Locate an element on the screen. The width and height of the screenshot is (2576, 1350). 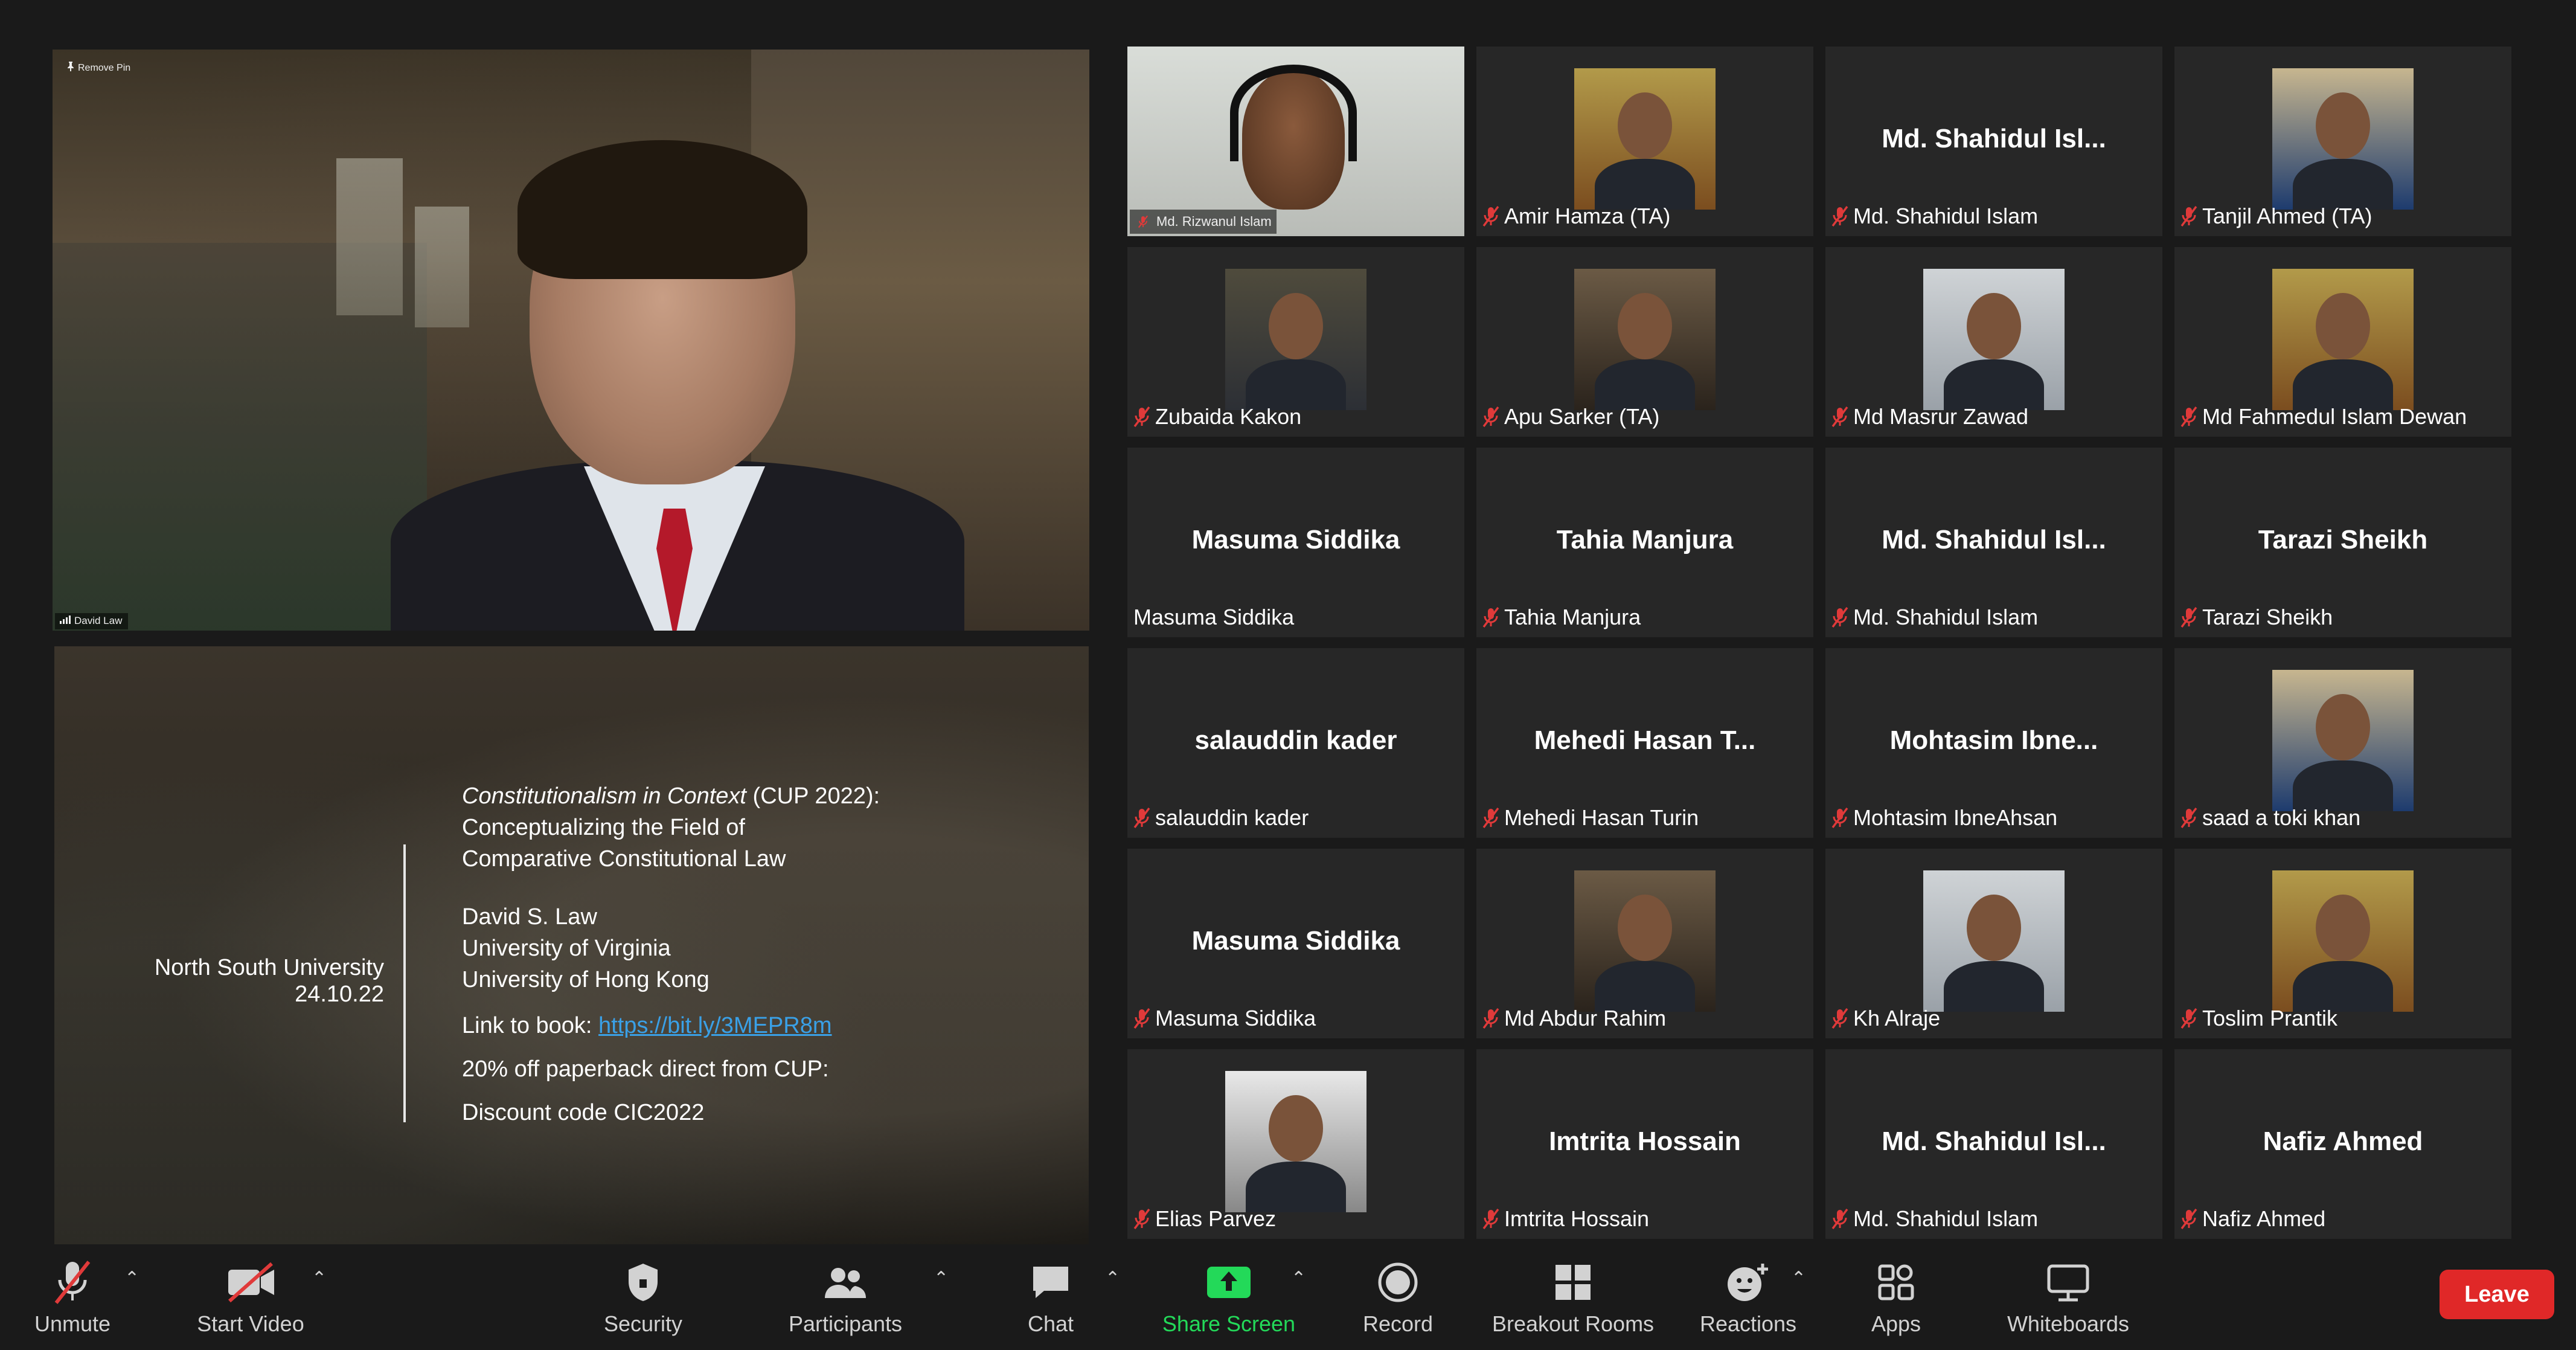
remove-pin-button: Remove Pin is located at coordinates (98, 68).